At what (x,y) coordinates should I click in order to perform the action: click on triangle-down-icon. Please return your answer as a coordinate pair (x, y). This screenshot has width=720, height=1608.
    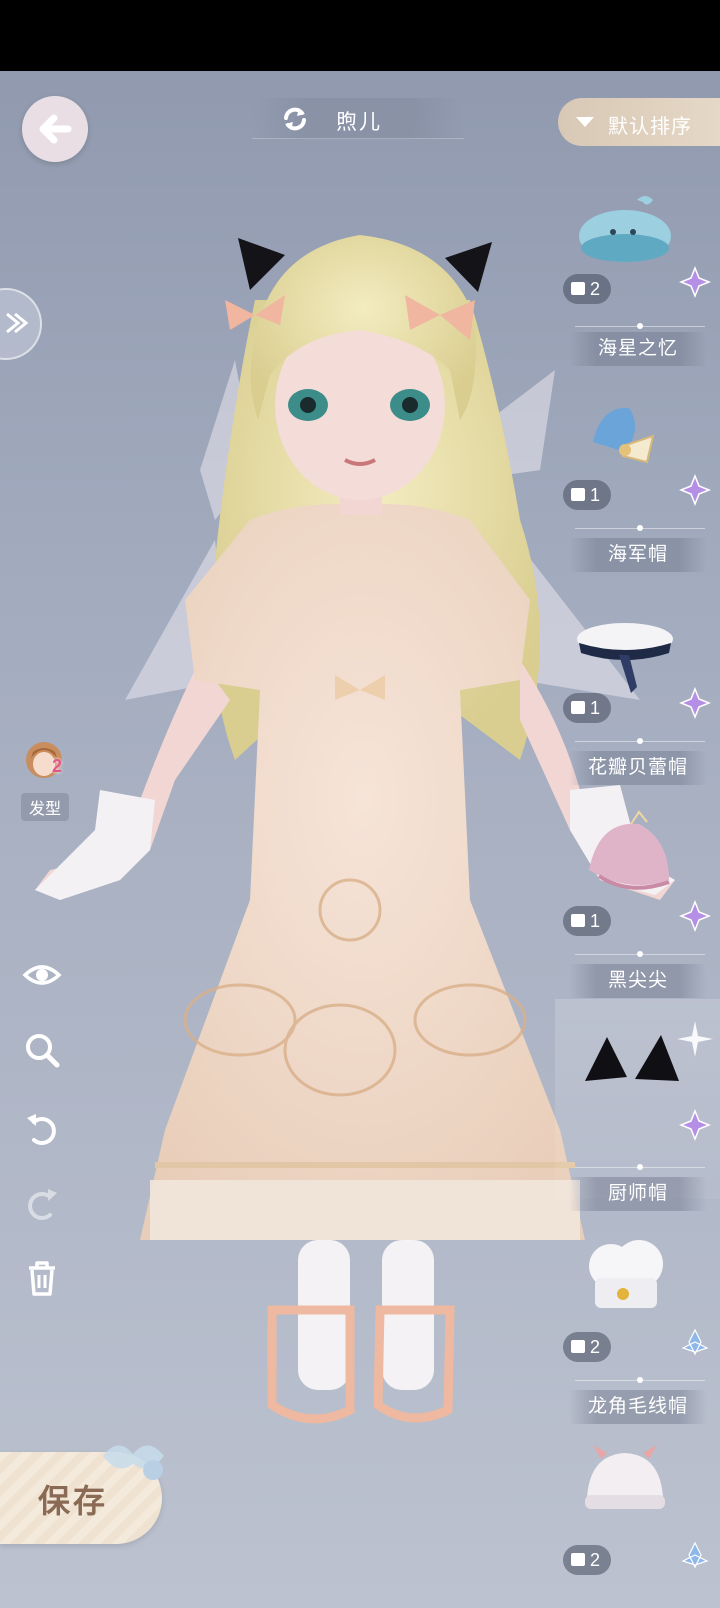
    Looking at the image, I should click on (585, 122).